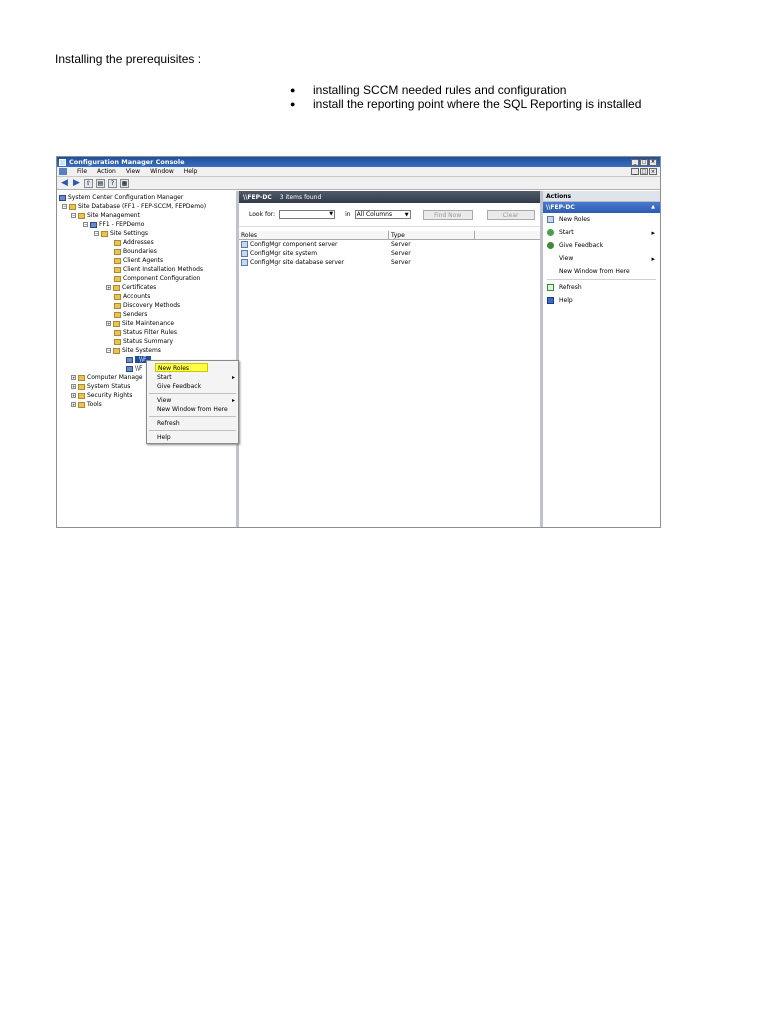  What do you see at coordinates (146, 197) in the screenshot?
I see `tree-item: System Center Configuration Manager` at bounding box center [146, 197].